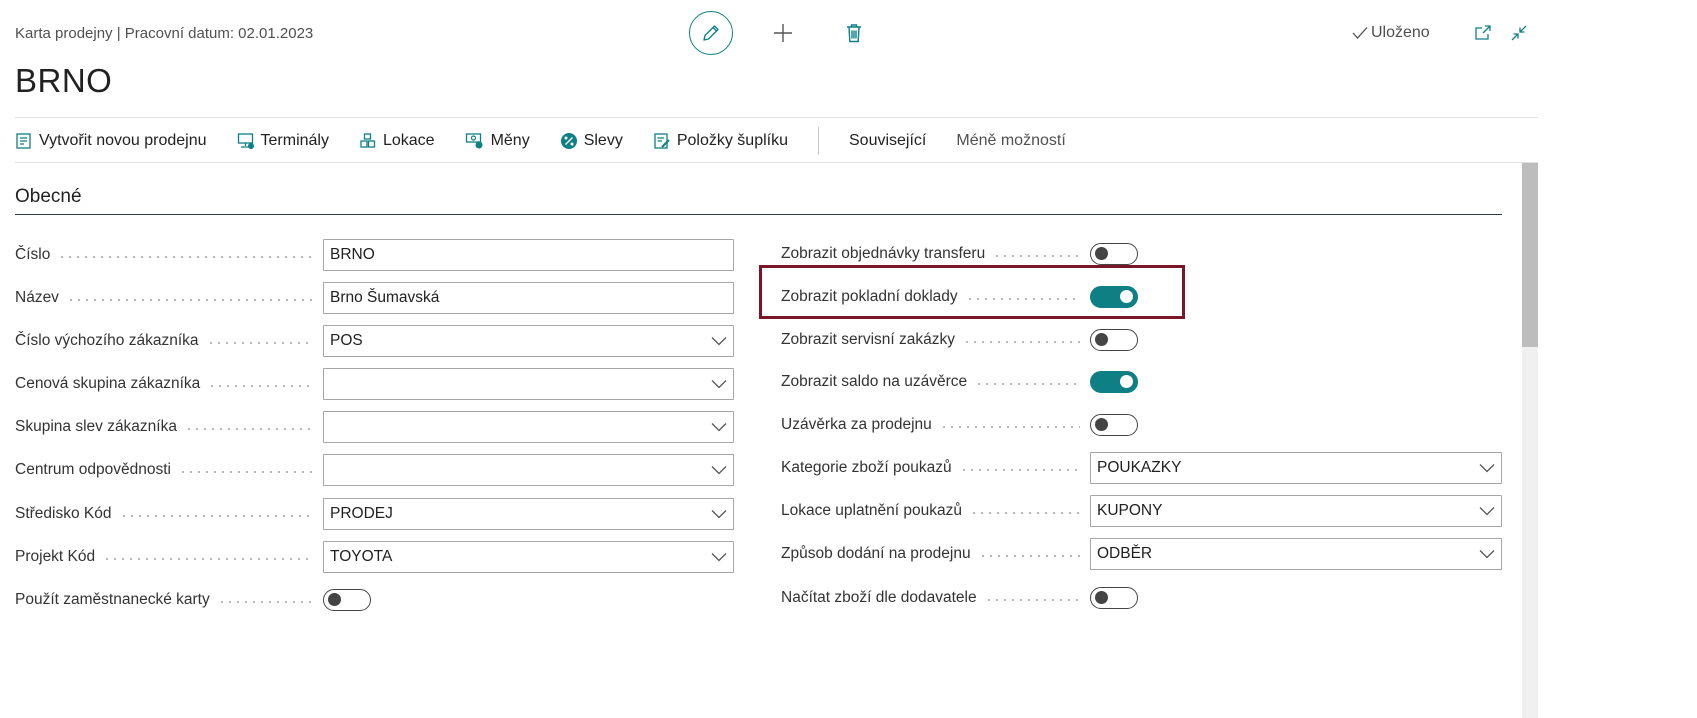  Describe the element at coordinates (346, 340) in the screenshot. I see `field-value: POS` at that location.